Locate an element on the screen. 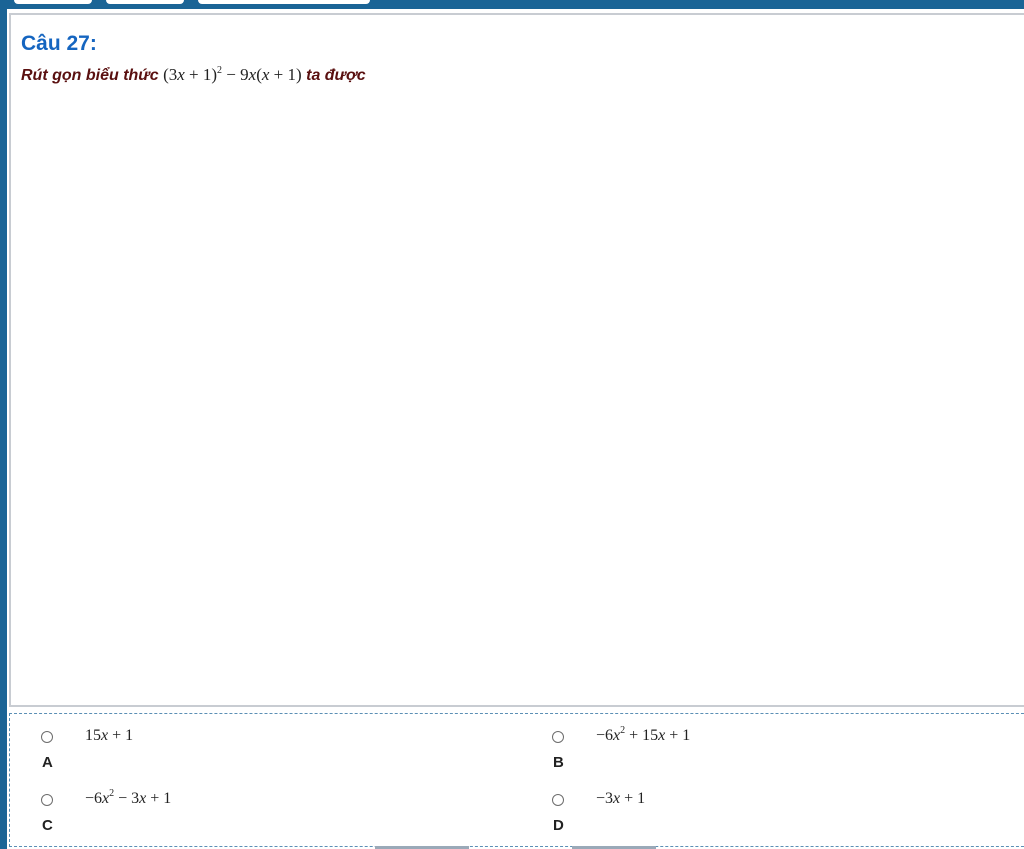 Image resolution: width=1024 pixels, height=849 pixels. option-a: 15x + 1 A is located at coordinates (241, 755).